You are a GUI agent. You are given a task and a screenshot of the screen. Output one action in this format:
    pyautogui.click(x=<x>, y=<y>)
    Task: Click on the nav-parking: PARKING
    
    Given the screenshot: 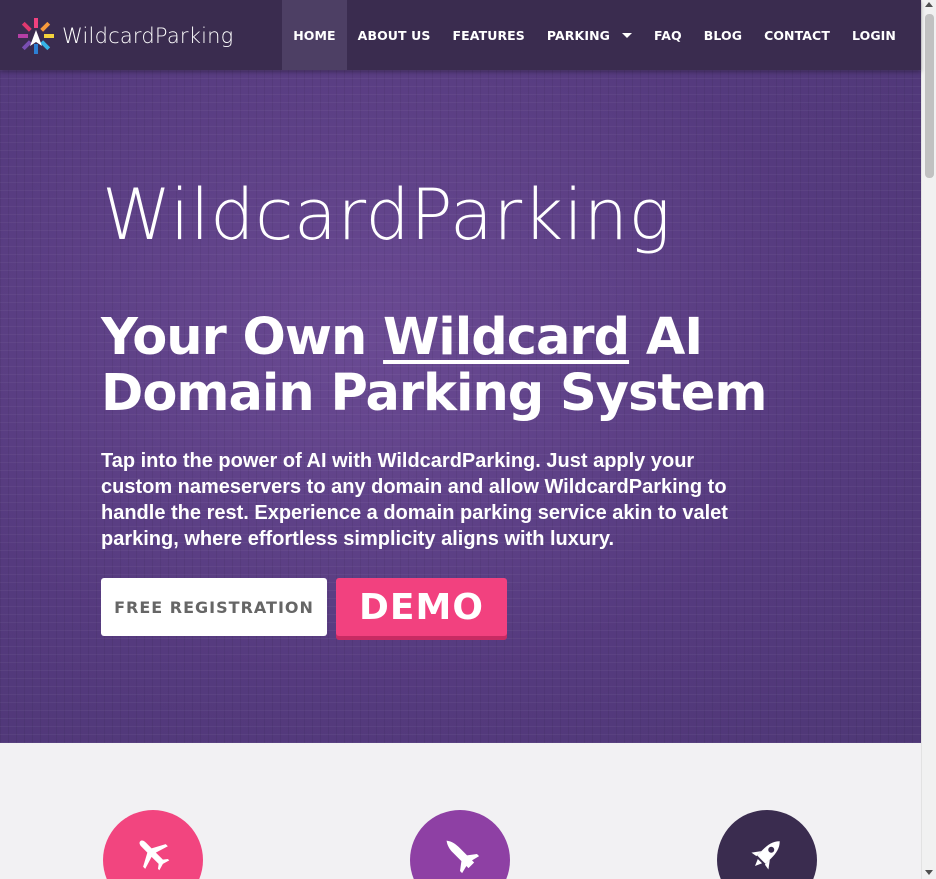 What is the action you would take?
    pyautogui.click(x=589, y=35)
    